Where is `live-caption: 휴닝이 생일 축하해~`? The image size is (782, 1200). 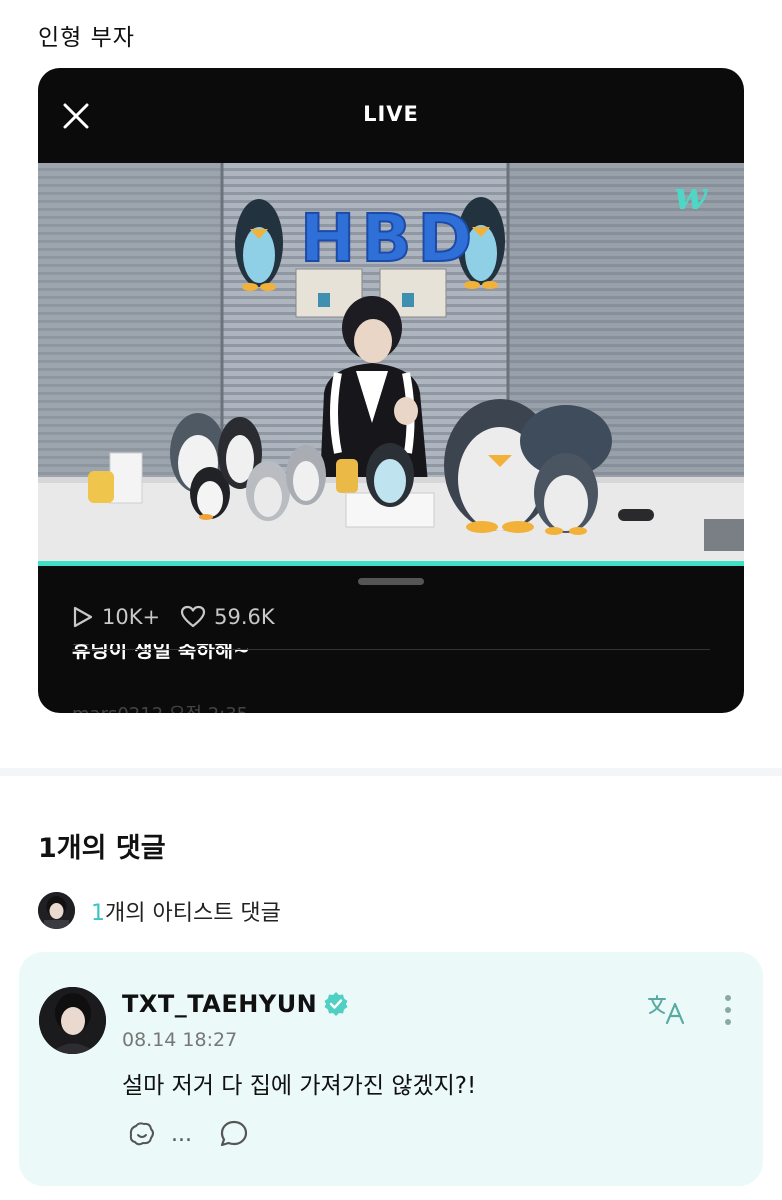
live-caption: 휴닝이 생일 축하해~ is located at coordinates (161, 653).